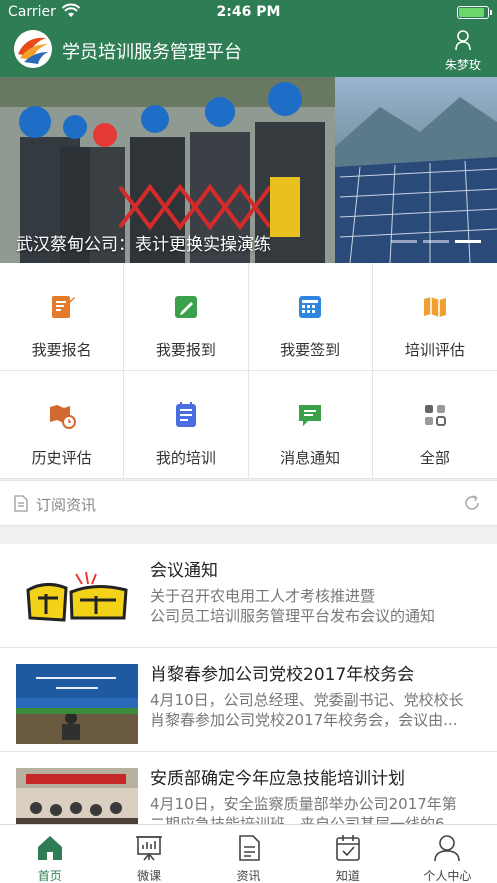 The image size is (497, 883). Describe the element at coordinates (434, 458) in the screenshot. I see `grid-item-label: 全部` at that location.